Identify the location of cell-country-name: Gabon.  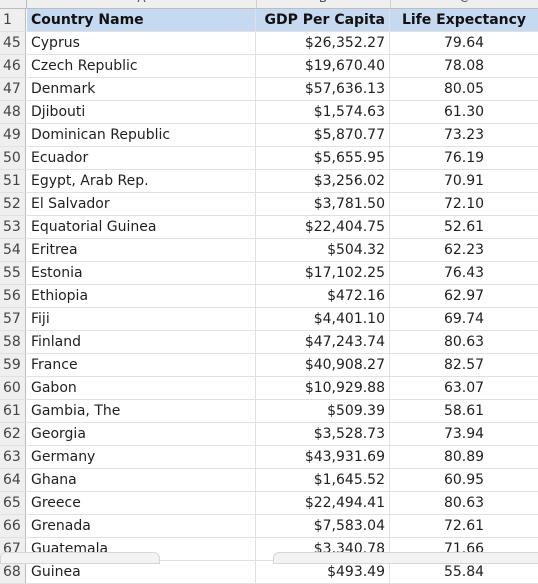
(141, 388).